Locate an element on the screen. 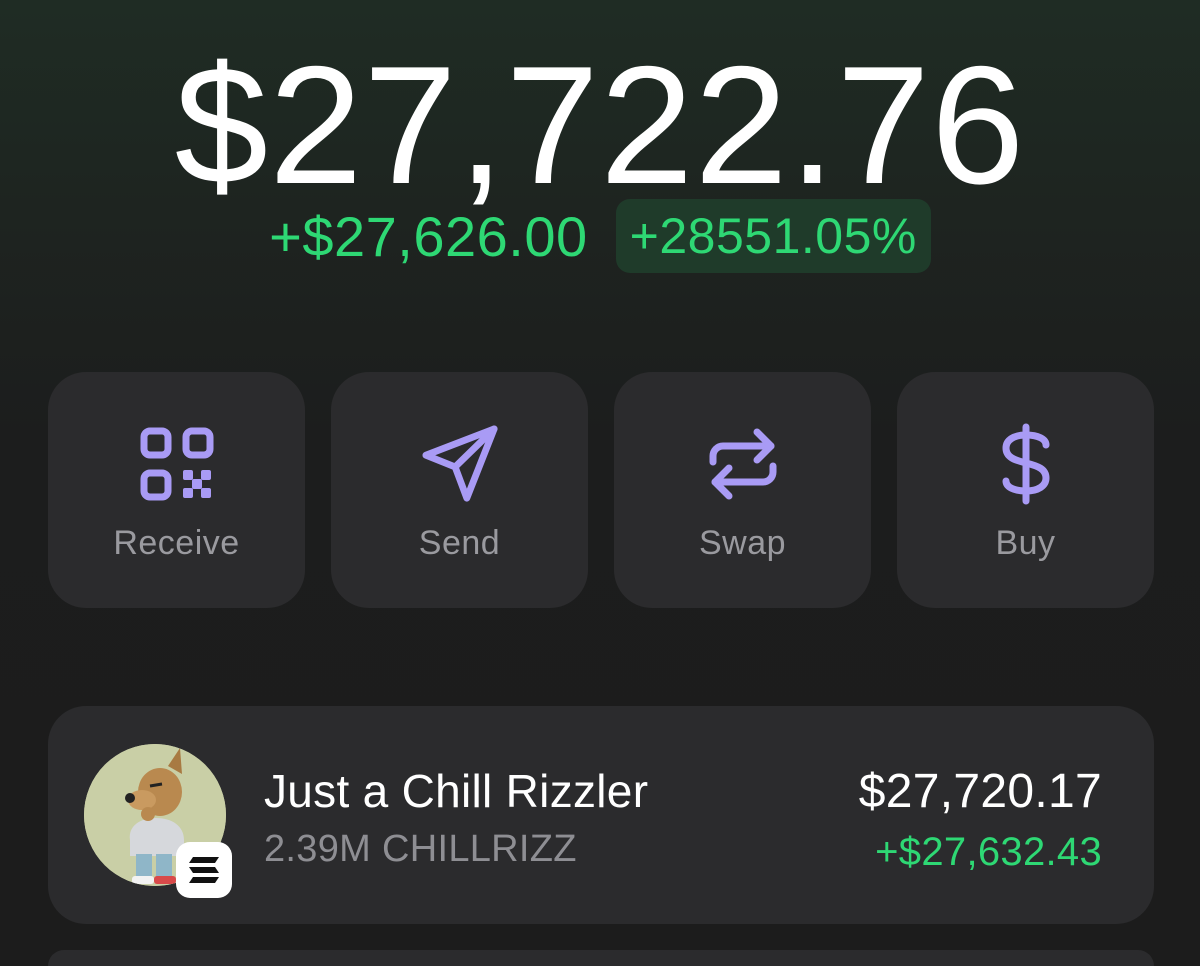  next-token-row is located at coordinates (601, 958).